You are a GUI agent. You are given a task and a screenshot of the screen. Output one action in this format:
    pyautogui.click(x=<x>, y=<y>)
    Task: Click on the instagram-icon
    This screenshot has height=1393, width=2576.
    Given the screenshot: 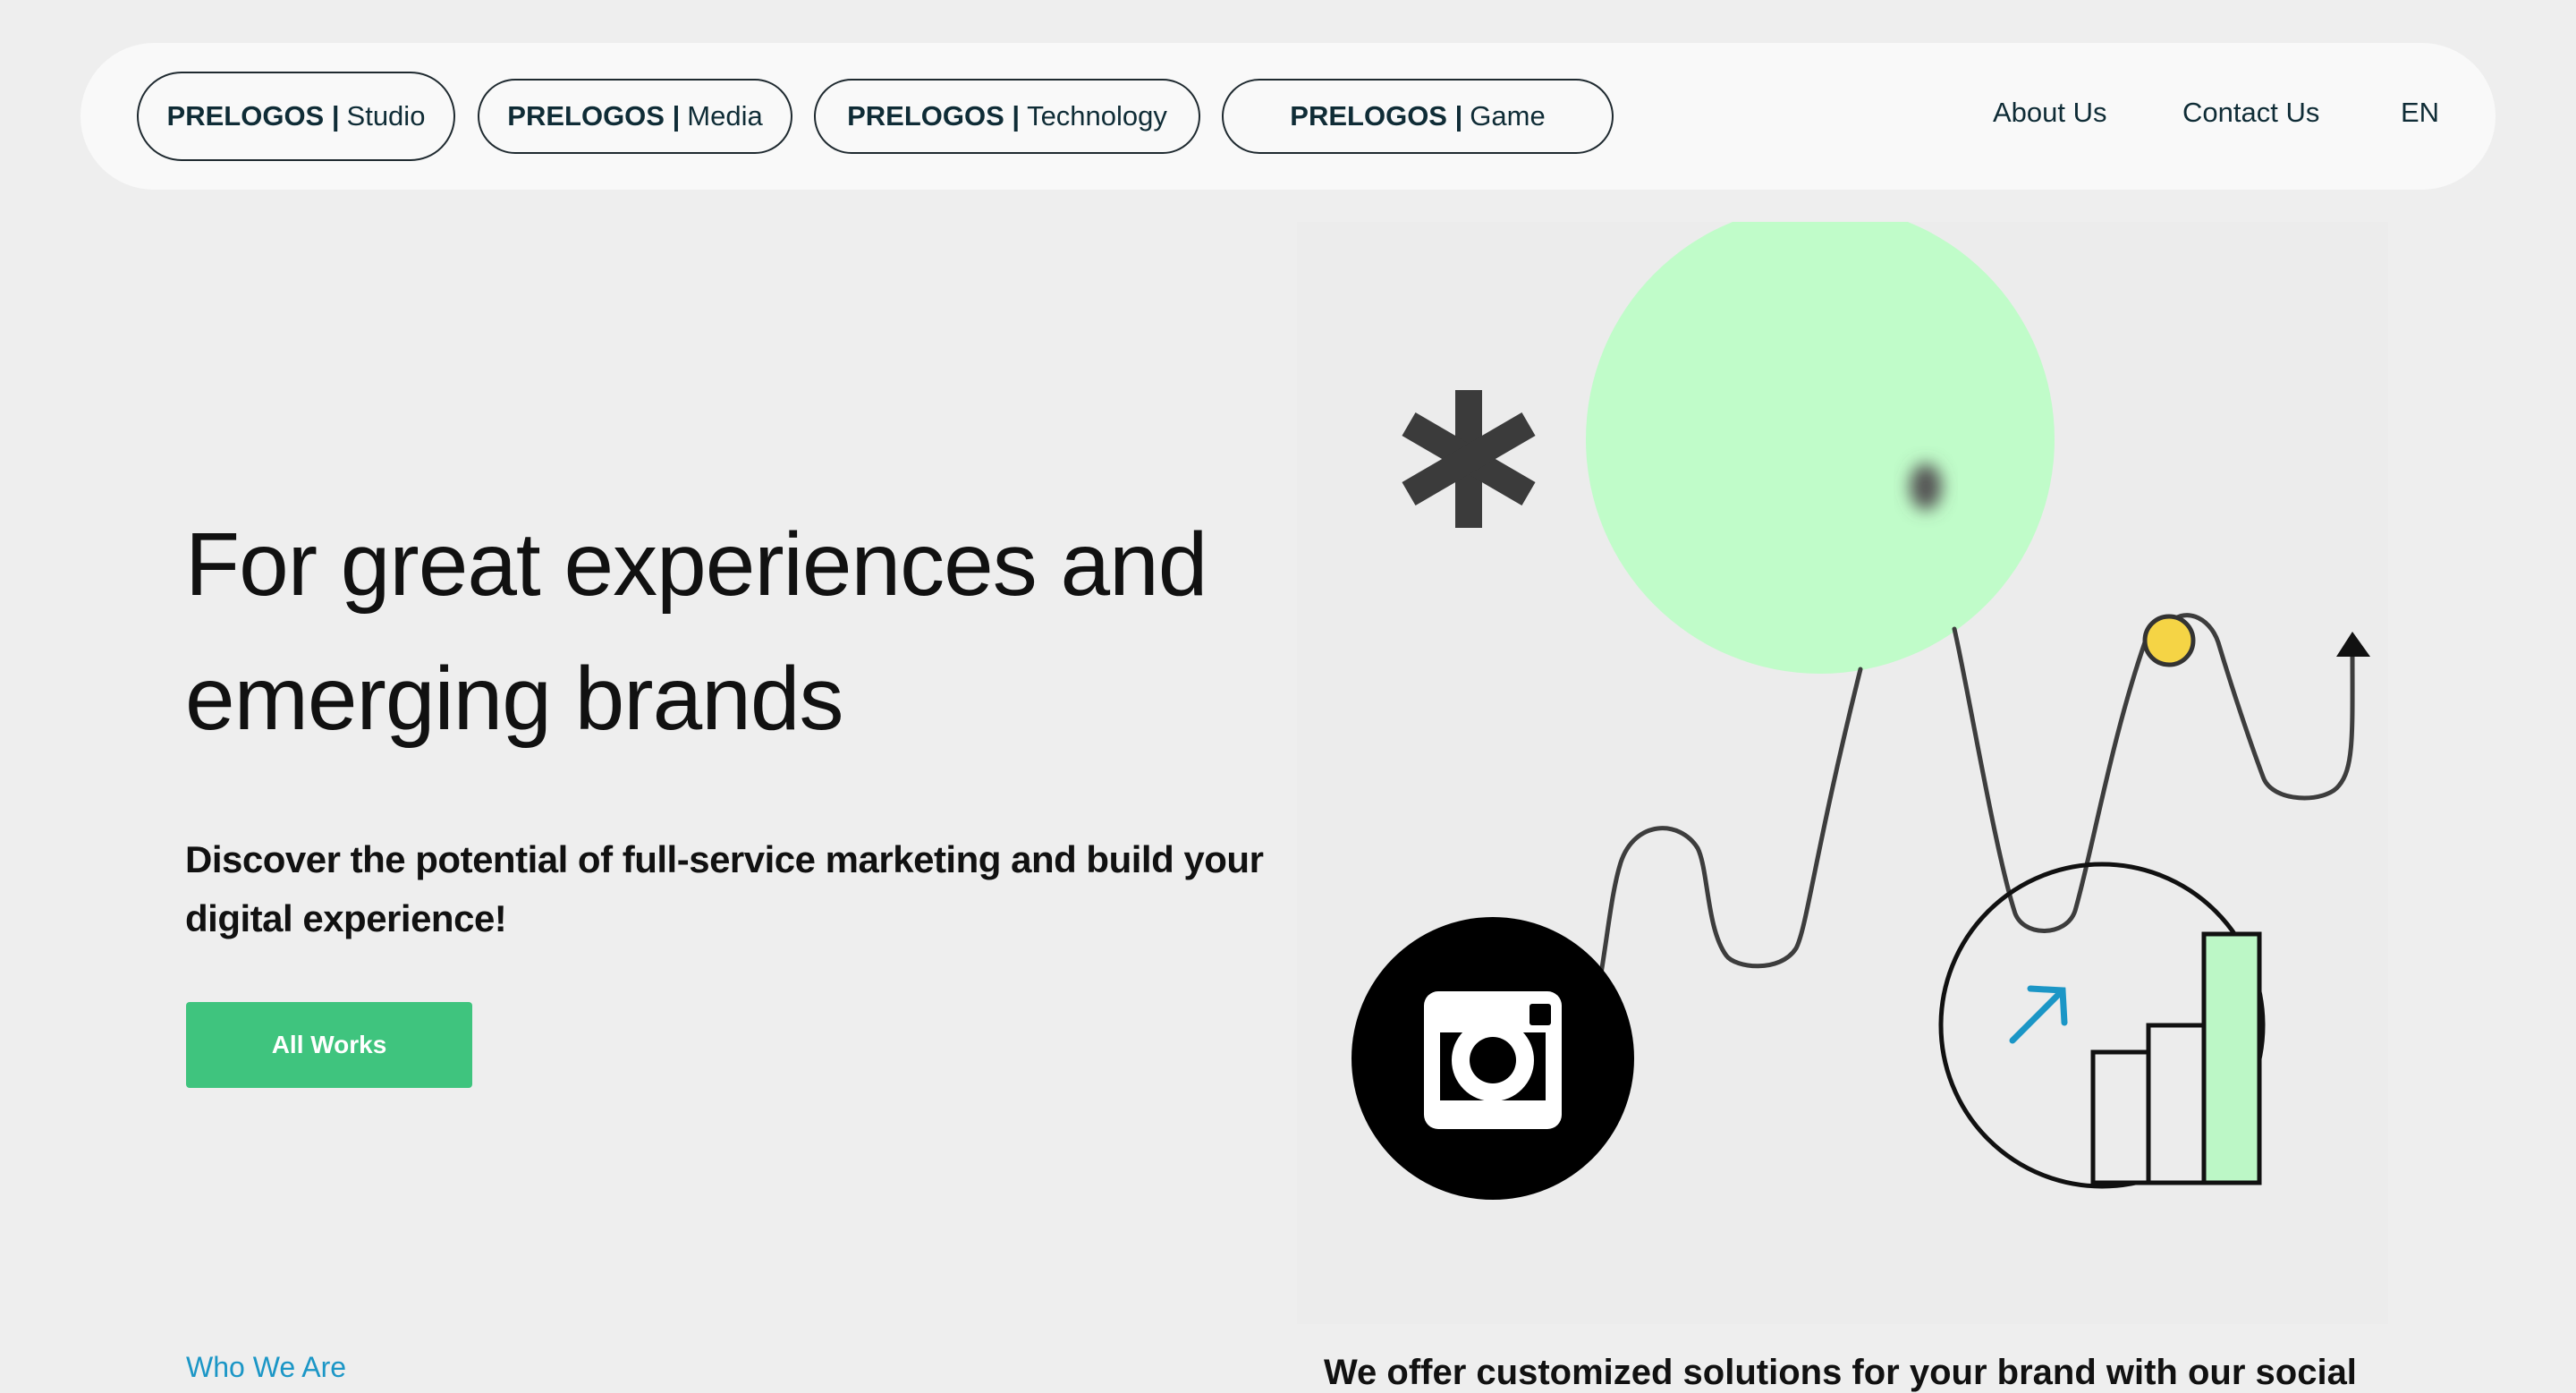 What is the action you would take?
    pyautogui.click(x=1493, y=1058)
    